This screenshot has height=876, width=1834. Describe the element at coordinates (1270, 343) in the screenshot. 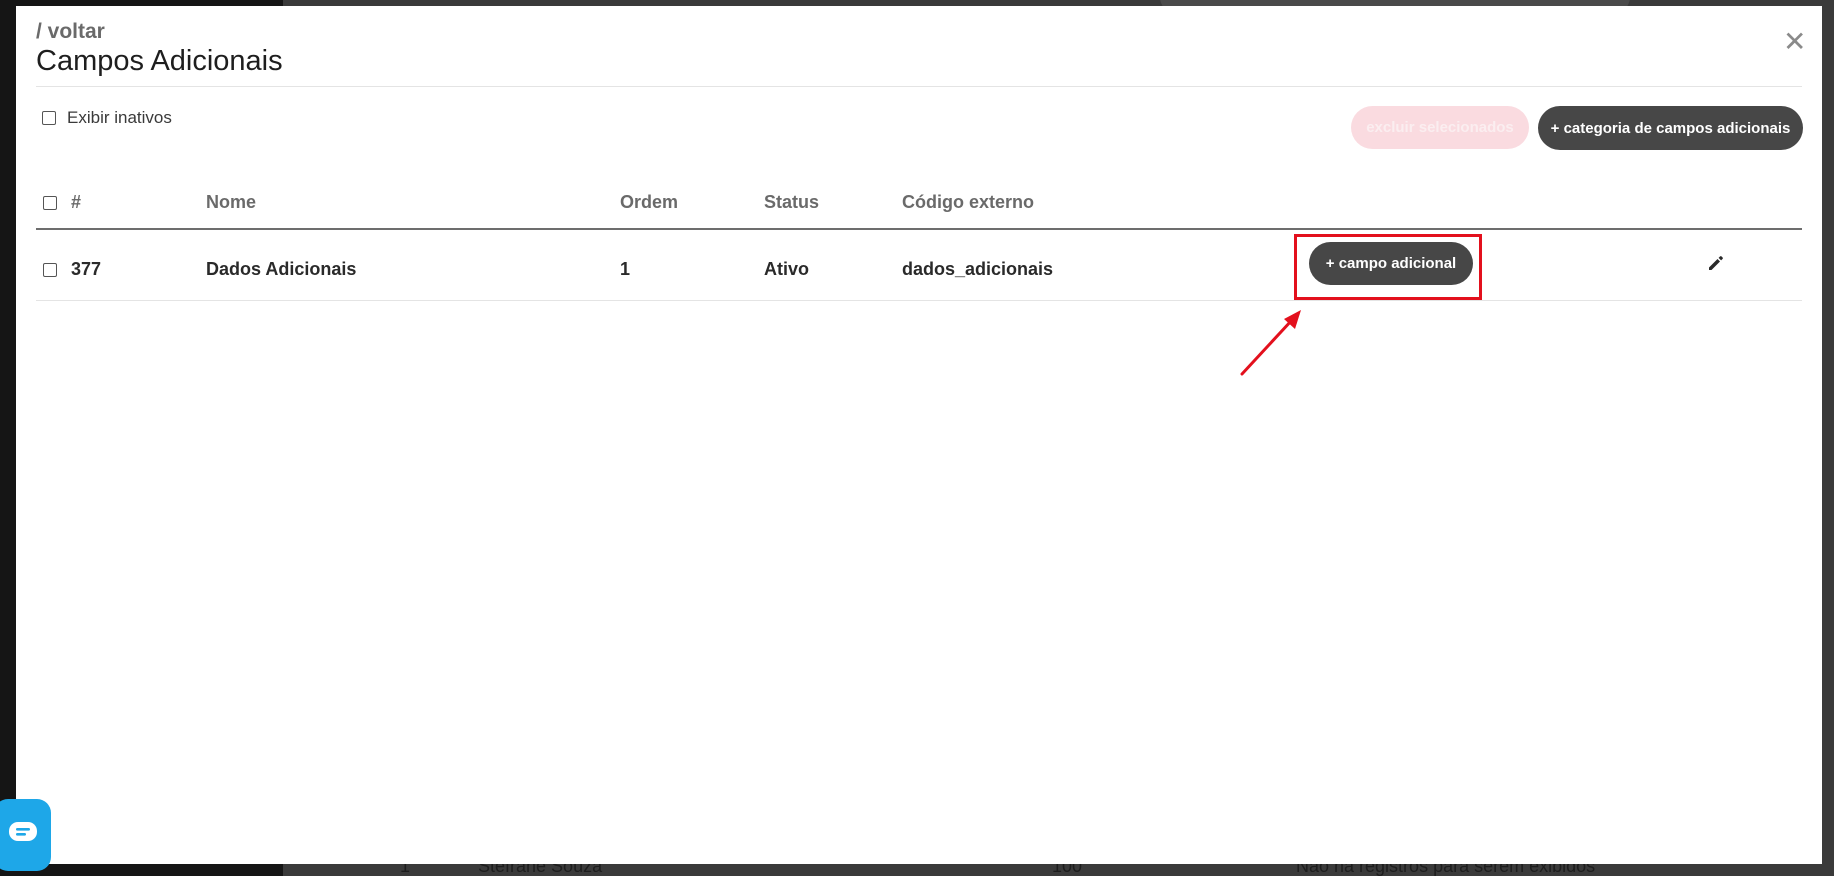

I see `annotation-arrow` at that location.